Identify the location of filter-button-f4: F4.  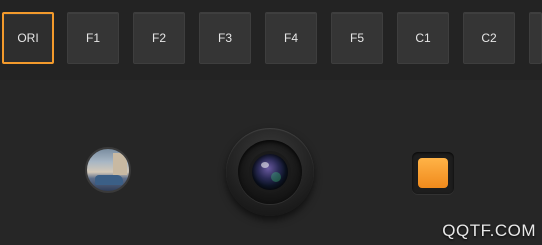
(291, 38).